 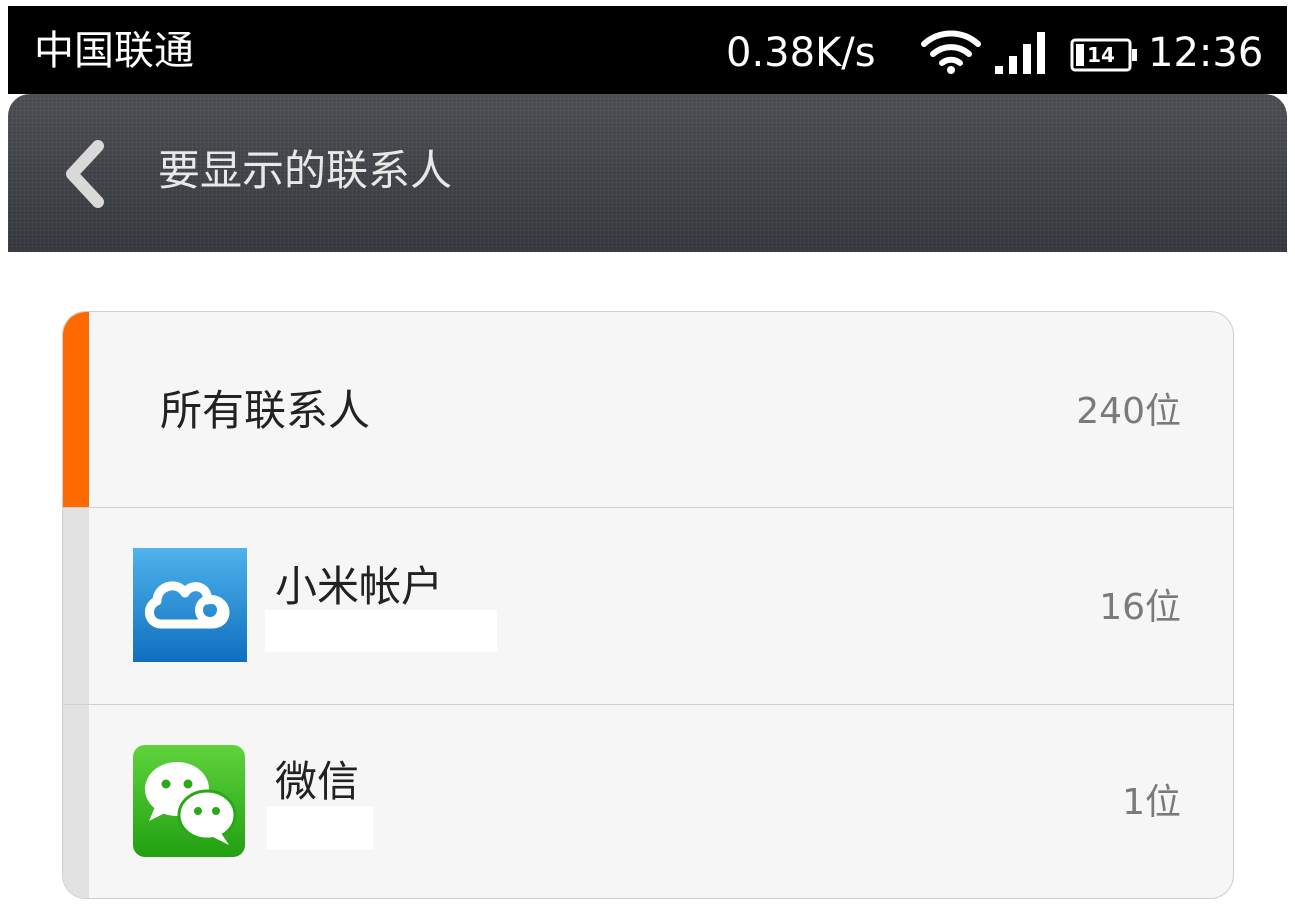 I want to click on wifi-icon, so click(x=951, y=54).